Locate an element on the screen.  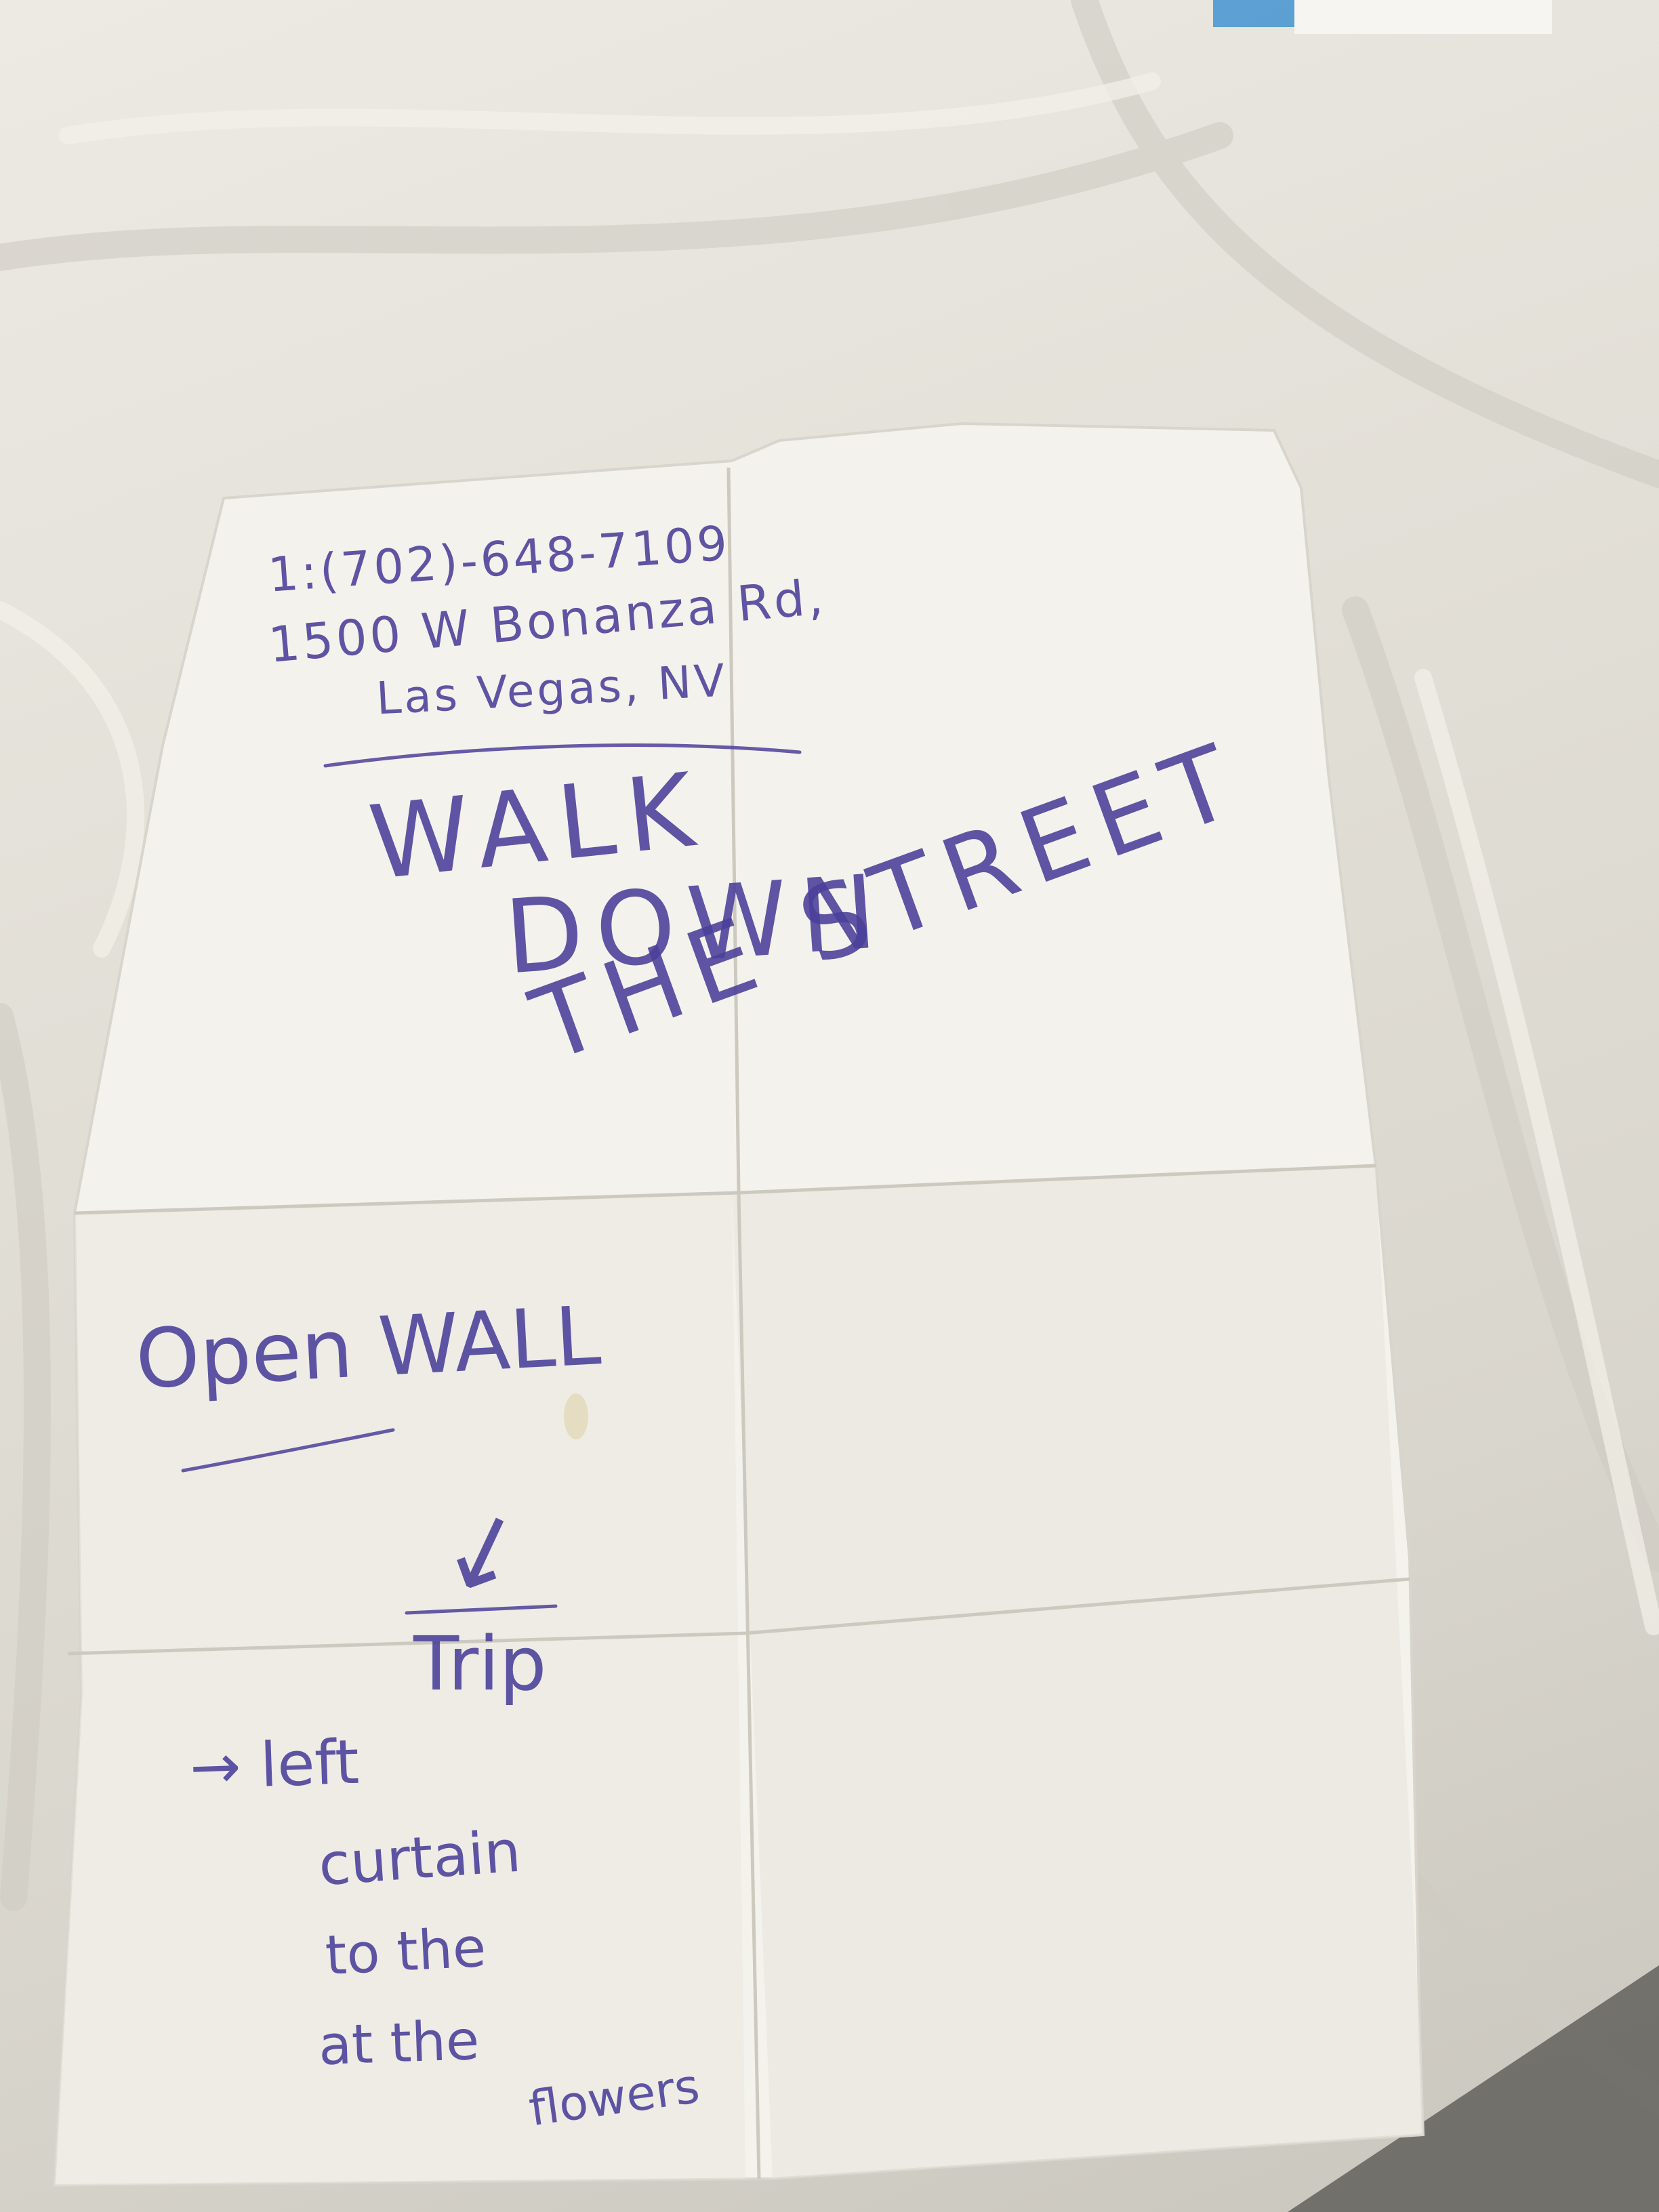
paper-stain is located at coordinates (576, 1416).